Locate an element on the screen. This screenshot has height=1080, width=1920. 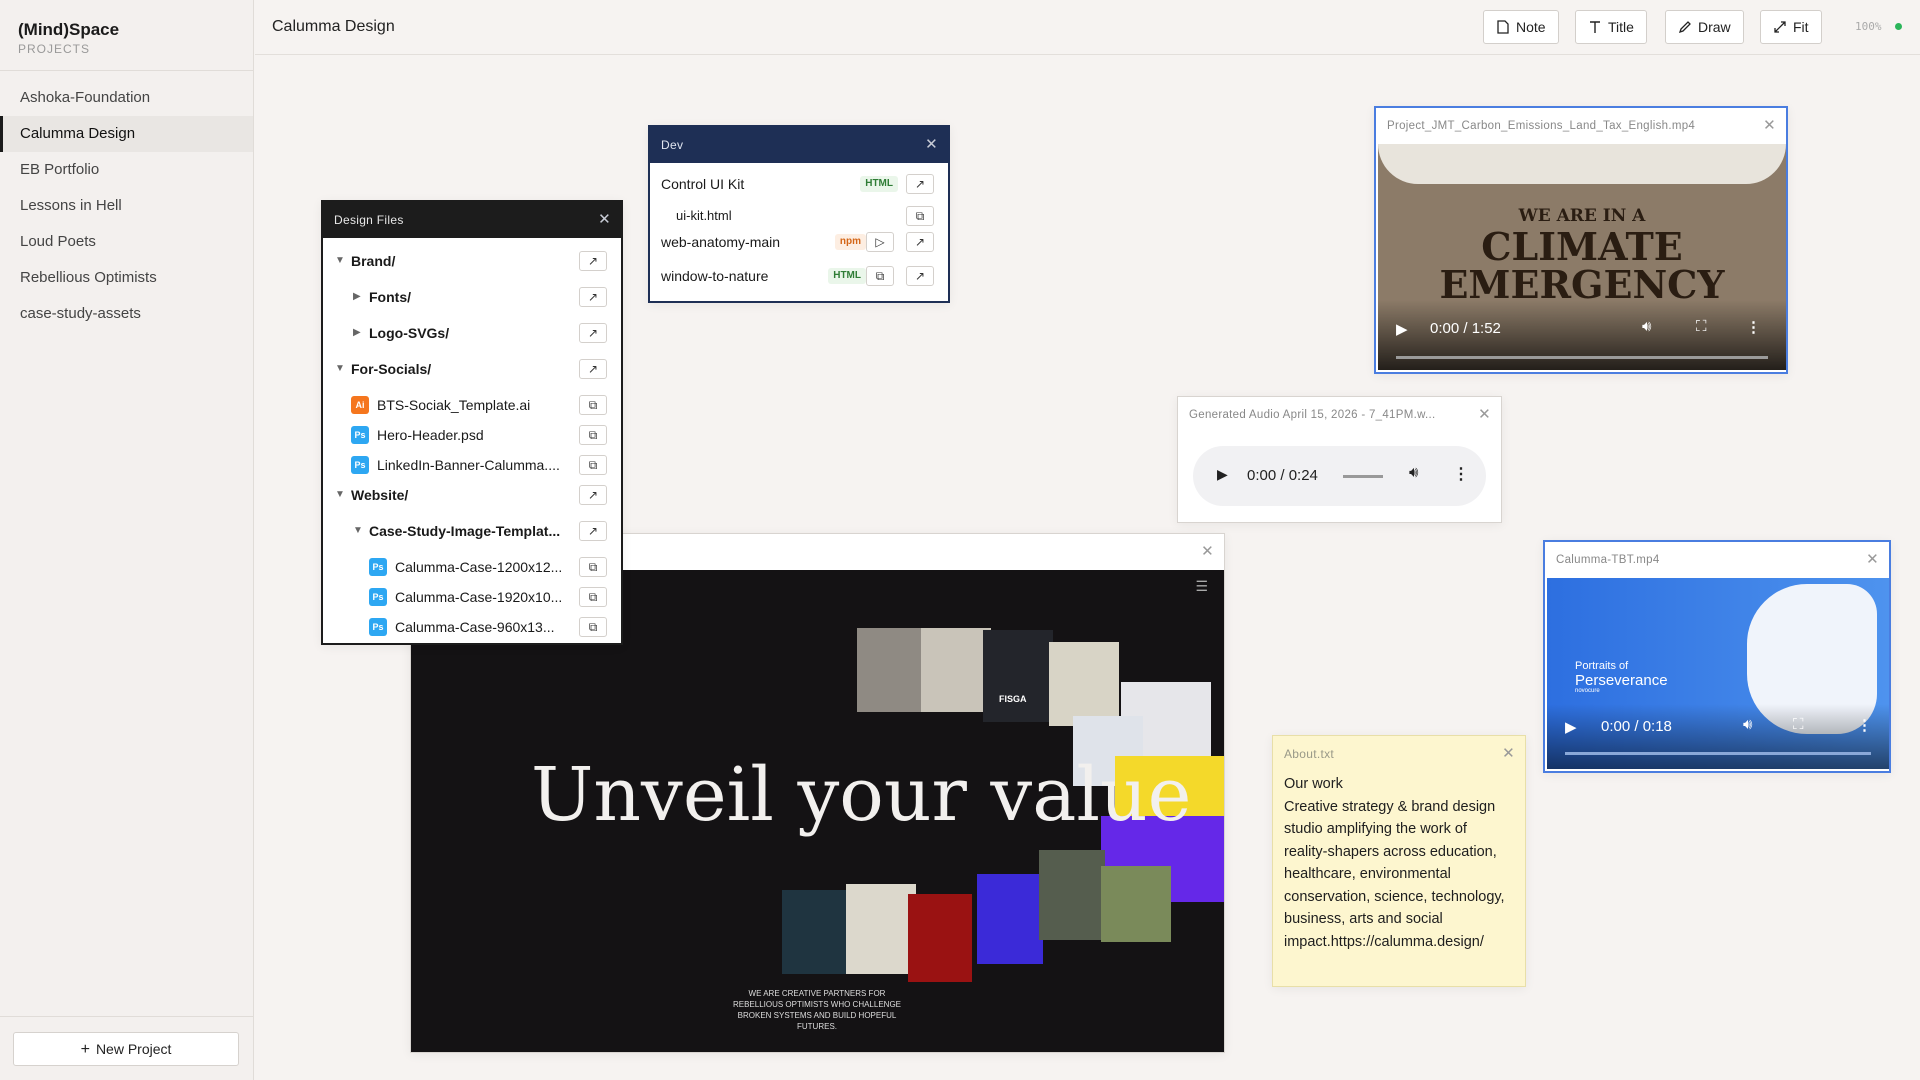
file-tree-item: Ai BTS-Sociak_Template.ai ⧉ is located at coordinates (472, 405).